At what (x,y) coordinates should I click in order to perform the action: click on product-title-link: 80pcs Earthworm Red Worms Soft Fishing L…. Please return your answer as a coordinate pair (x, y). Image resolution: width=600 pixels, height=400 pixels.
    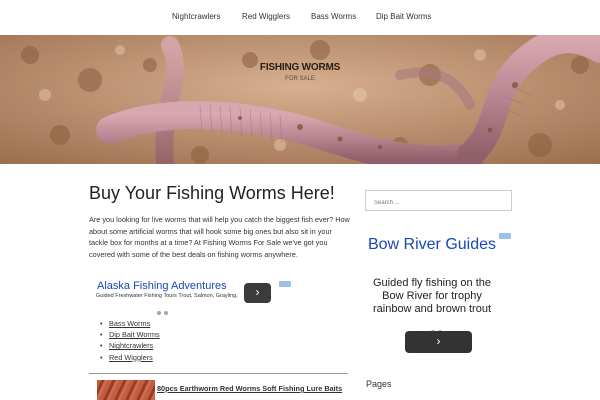
    Looking at the image, I should click on (257, 388).